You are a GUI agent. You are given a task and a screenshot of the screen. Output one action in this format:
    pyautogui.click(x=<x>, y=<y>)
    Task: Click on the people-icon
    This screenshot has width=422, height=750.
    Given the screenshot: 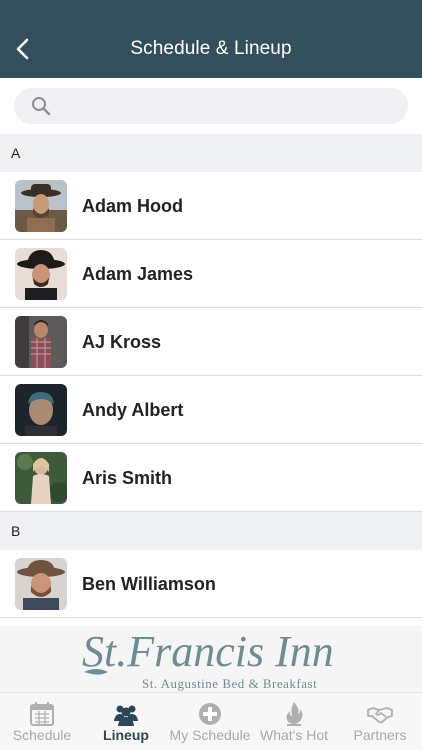 What is the action you would take?
    pyautogui.click(x=126, y=714)
    